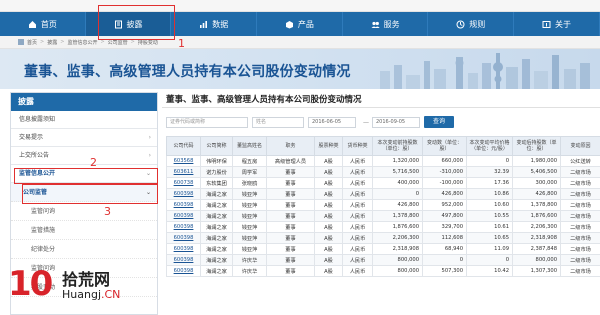 The height and width of the screenshot is (315, 600). What do you see at coordinates (557, 24) in the screenshot?
I see `nav-about: 关于` at bounding box center [557, 24].